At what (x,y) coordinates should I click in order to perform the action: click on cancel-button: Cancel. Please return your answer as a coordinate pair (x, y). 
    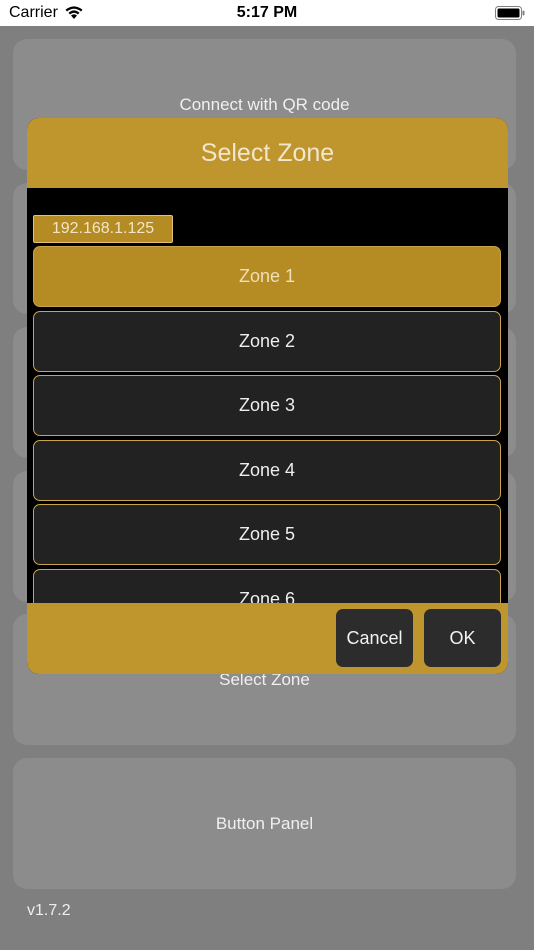
    Looking at the image, I should click on (374, 638).